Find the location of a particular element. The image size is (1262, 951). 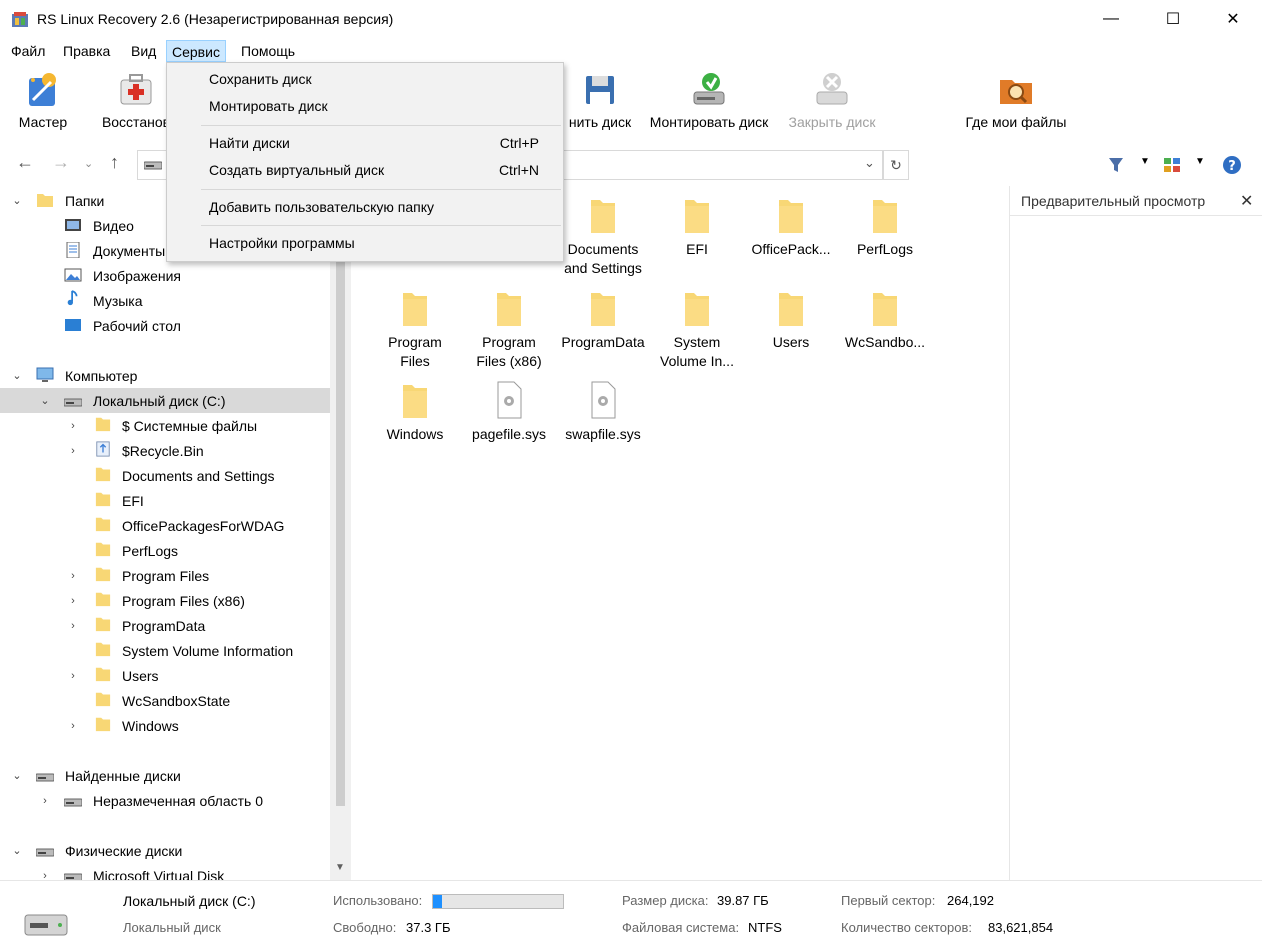

file-item: pagefile.sys is located at coordinates (509, 412).